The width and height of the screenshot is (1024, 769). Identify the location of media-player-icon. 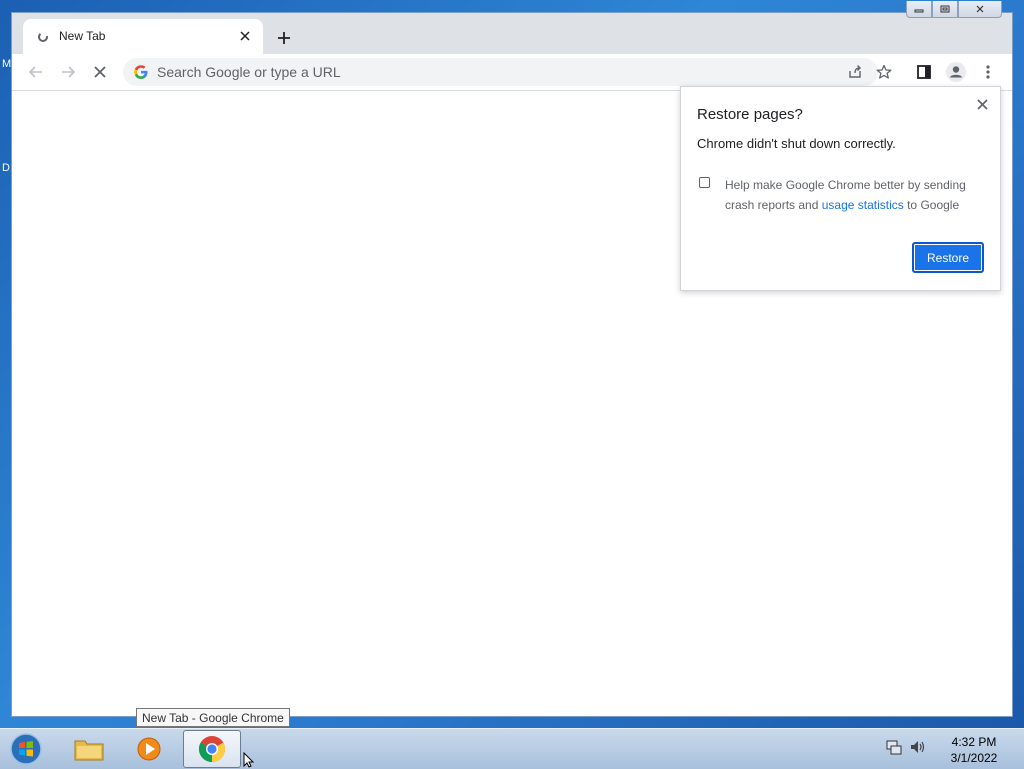
(149, 749).